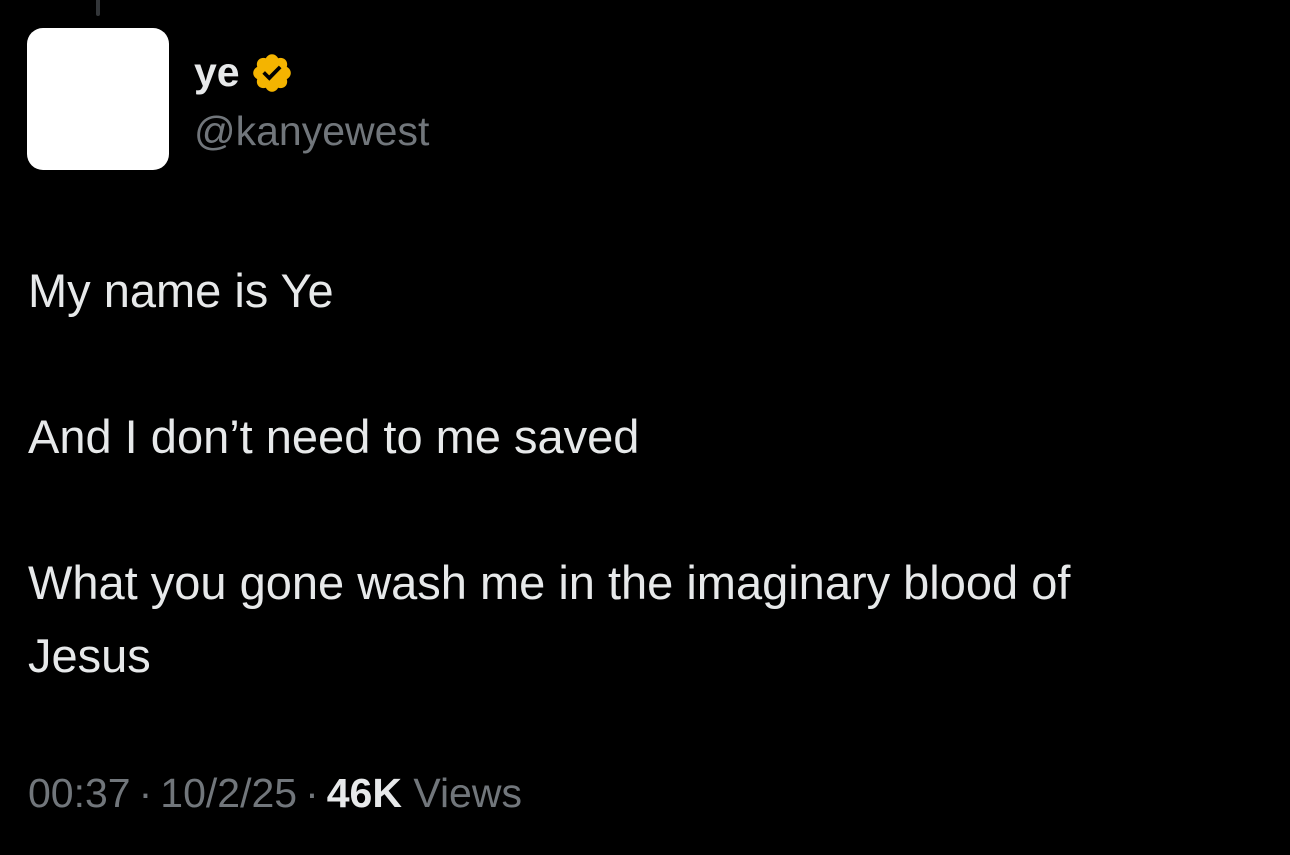 The height and width of the screenshot is (855, 1290). What do you see at coordinates (311, 131) in the screenshot?
I see `author-handle: @kanyewest` at bounding box center [311, 131].